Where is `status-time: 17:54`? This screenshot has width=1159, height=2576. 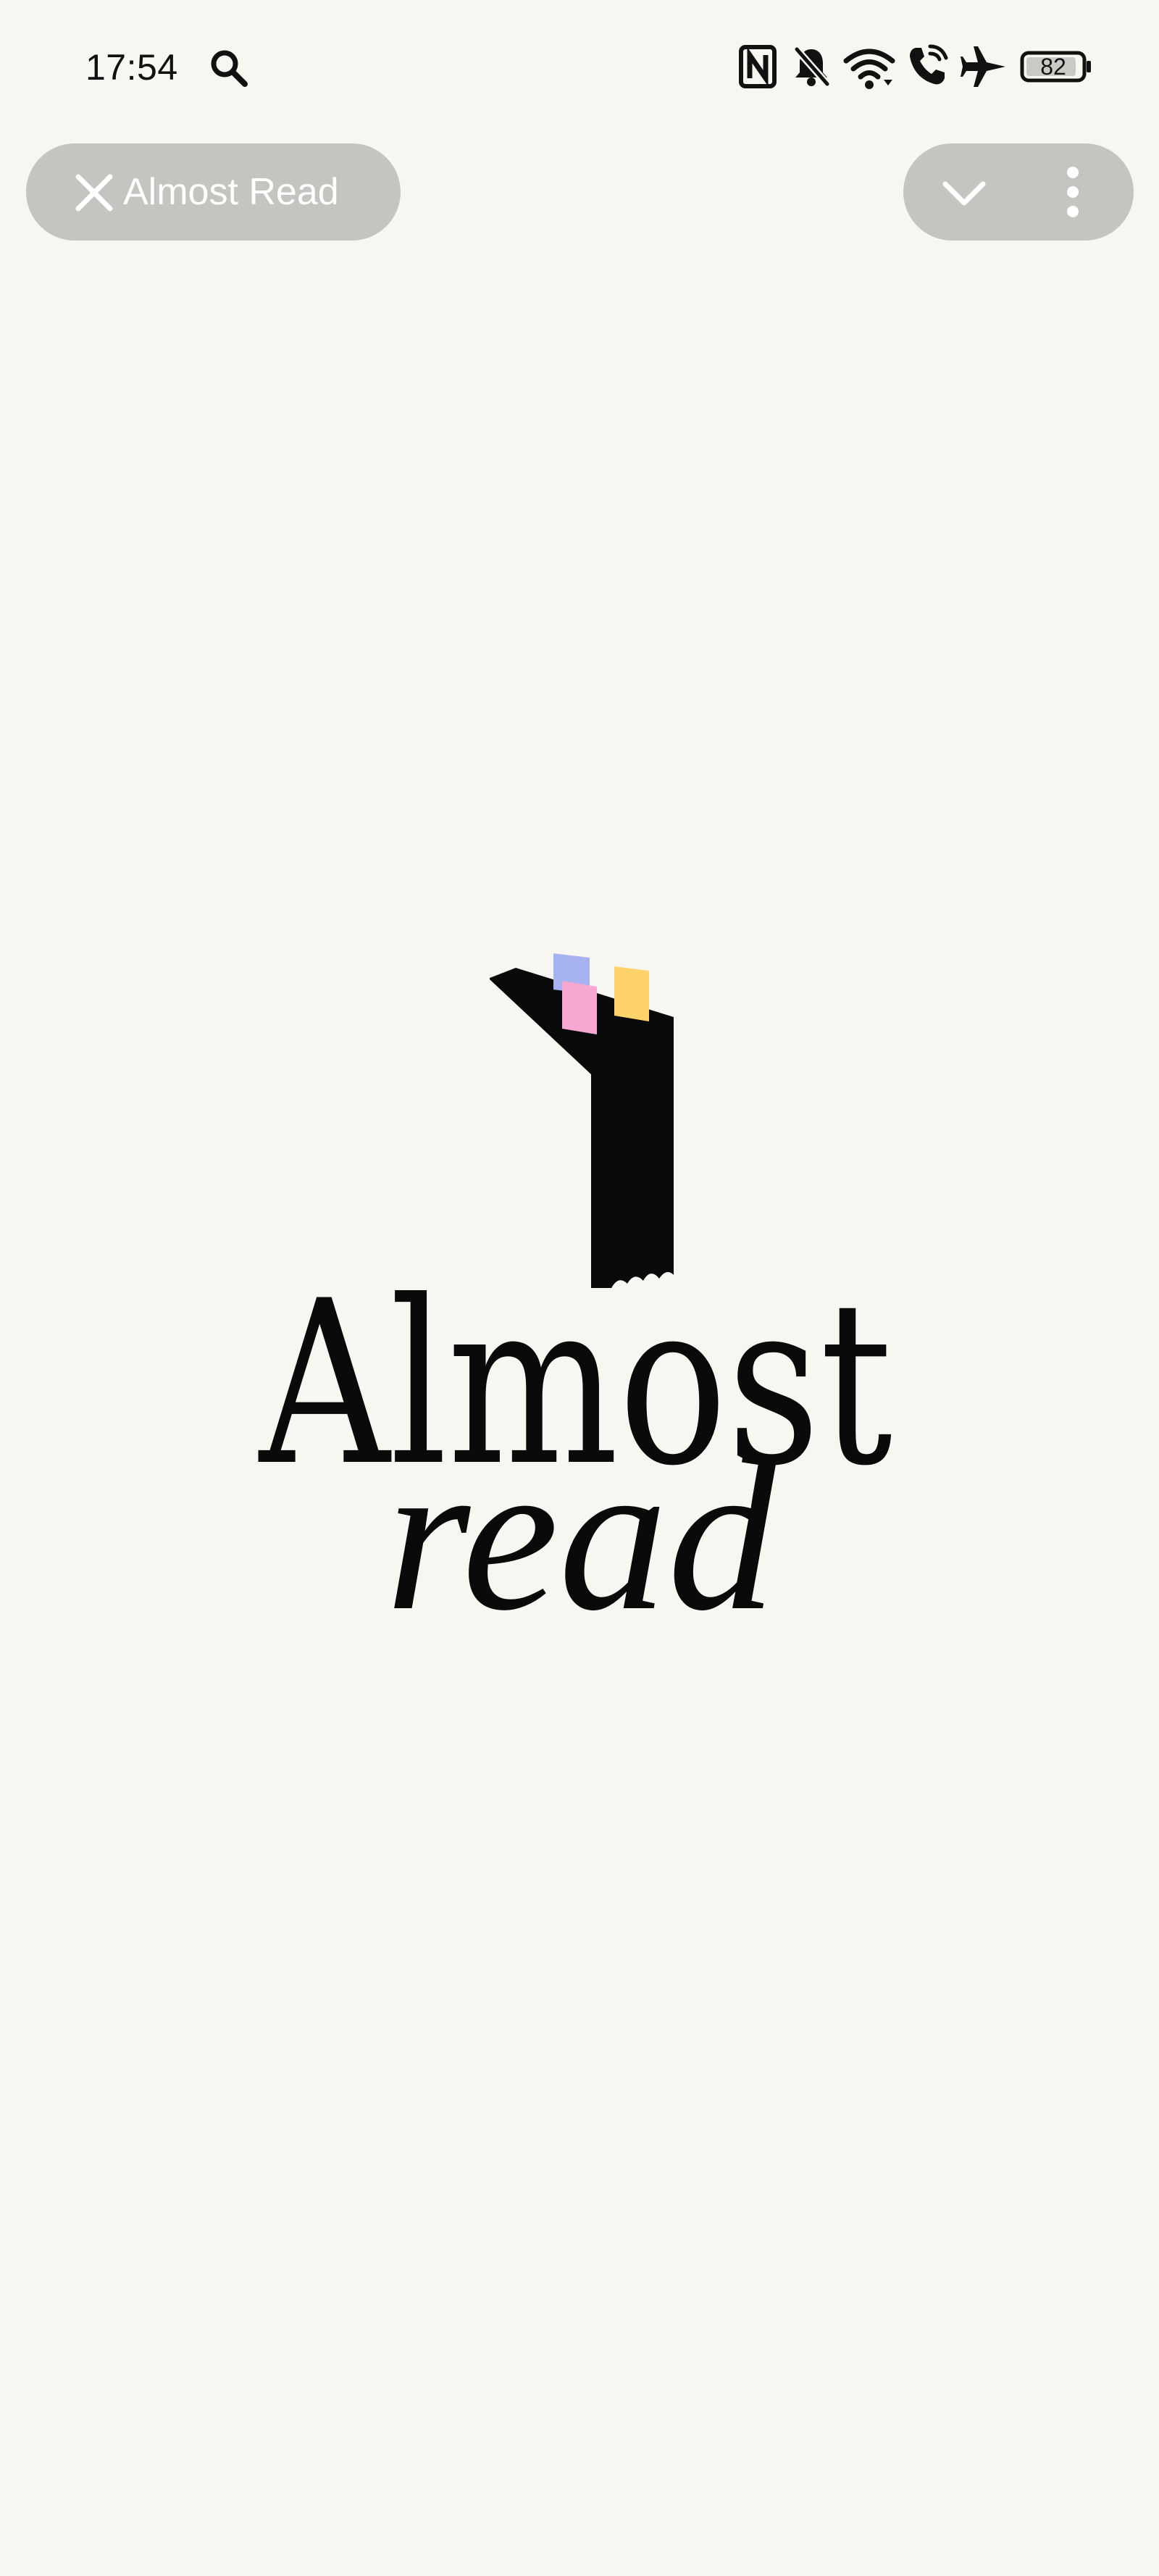 status-time: 17:54 is located at coordinates (131, 67).